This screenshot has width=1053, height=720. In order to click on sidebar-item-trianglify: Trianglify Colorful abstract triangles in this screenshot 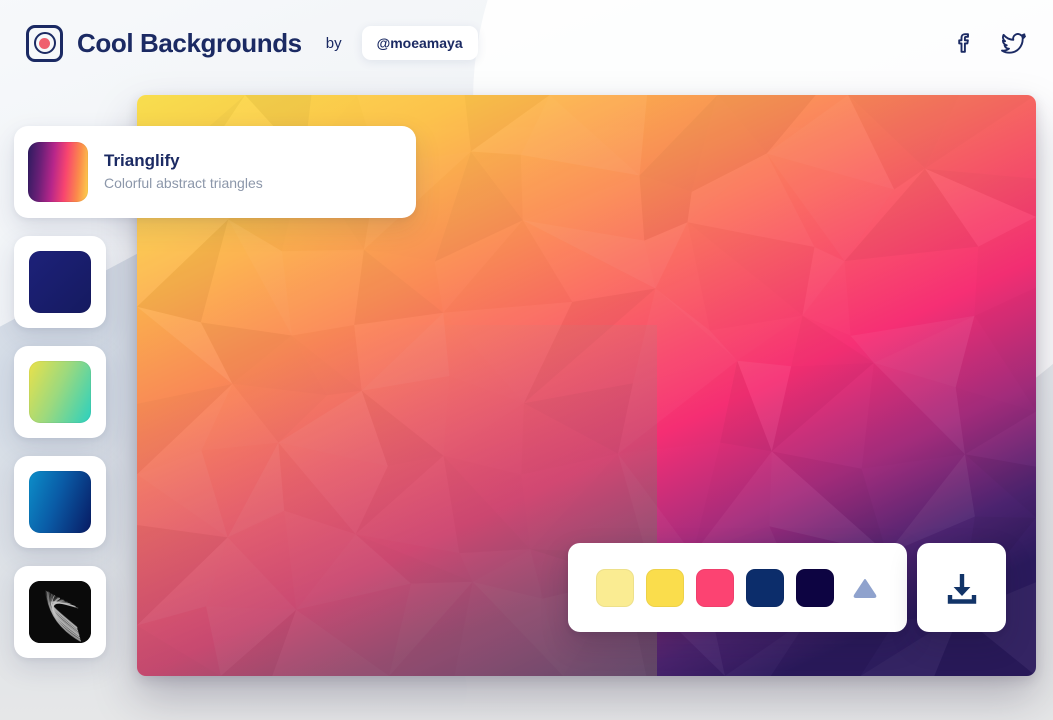, I will do `click(215, 172)`.